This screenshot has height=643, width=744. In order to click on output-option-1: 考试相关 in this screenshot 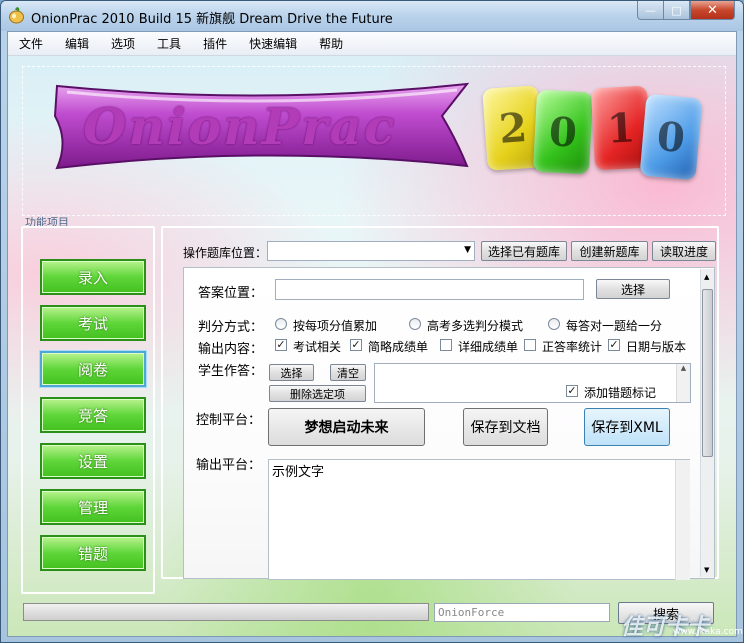, I will do `click(317, 347)`.